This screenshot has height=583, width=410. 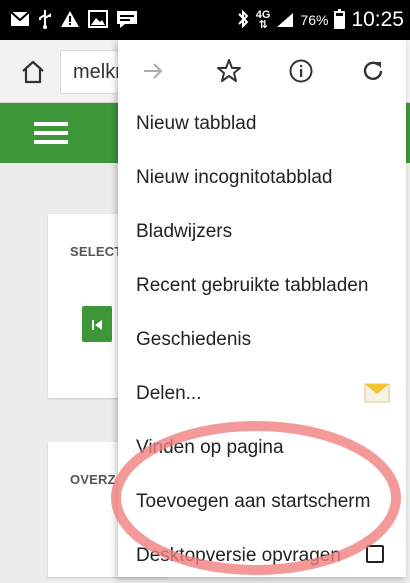 What do you see at coordinates (262, 340) in the screenshot?
I see `menu-item-history: Geschiedenis` at bounding box center [262, 340].